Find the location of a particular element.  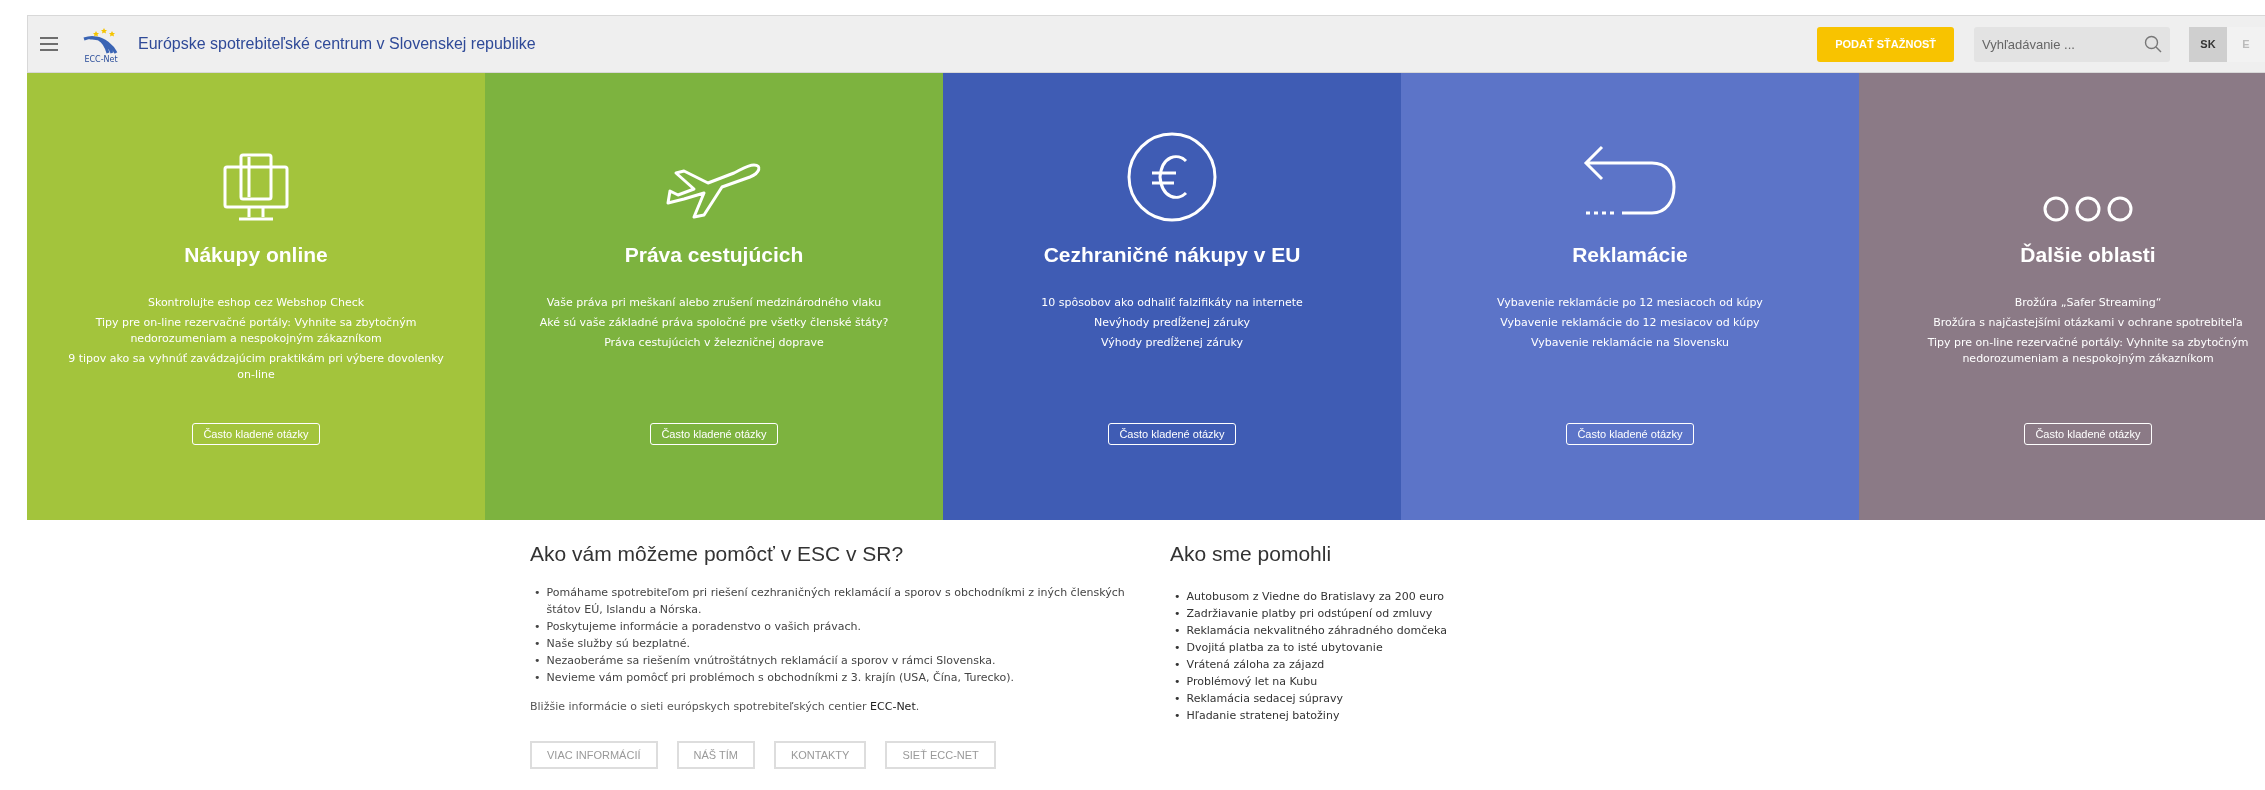

case-link: Vrátená záloha za zájazd is located at coordinates (1255, 664).